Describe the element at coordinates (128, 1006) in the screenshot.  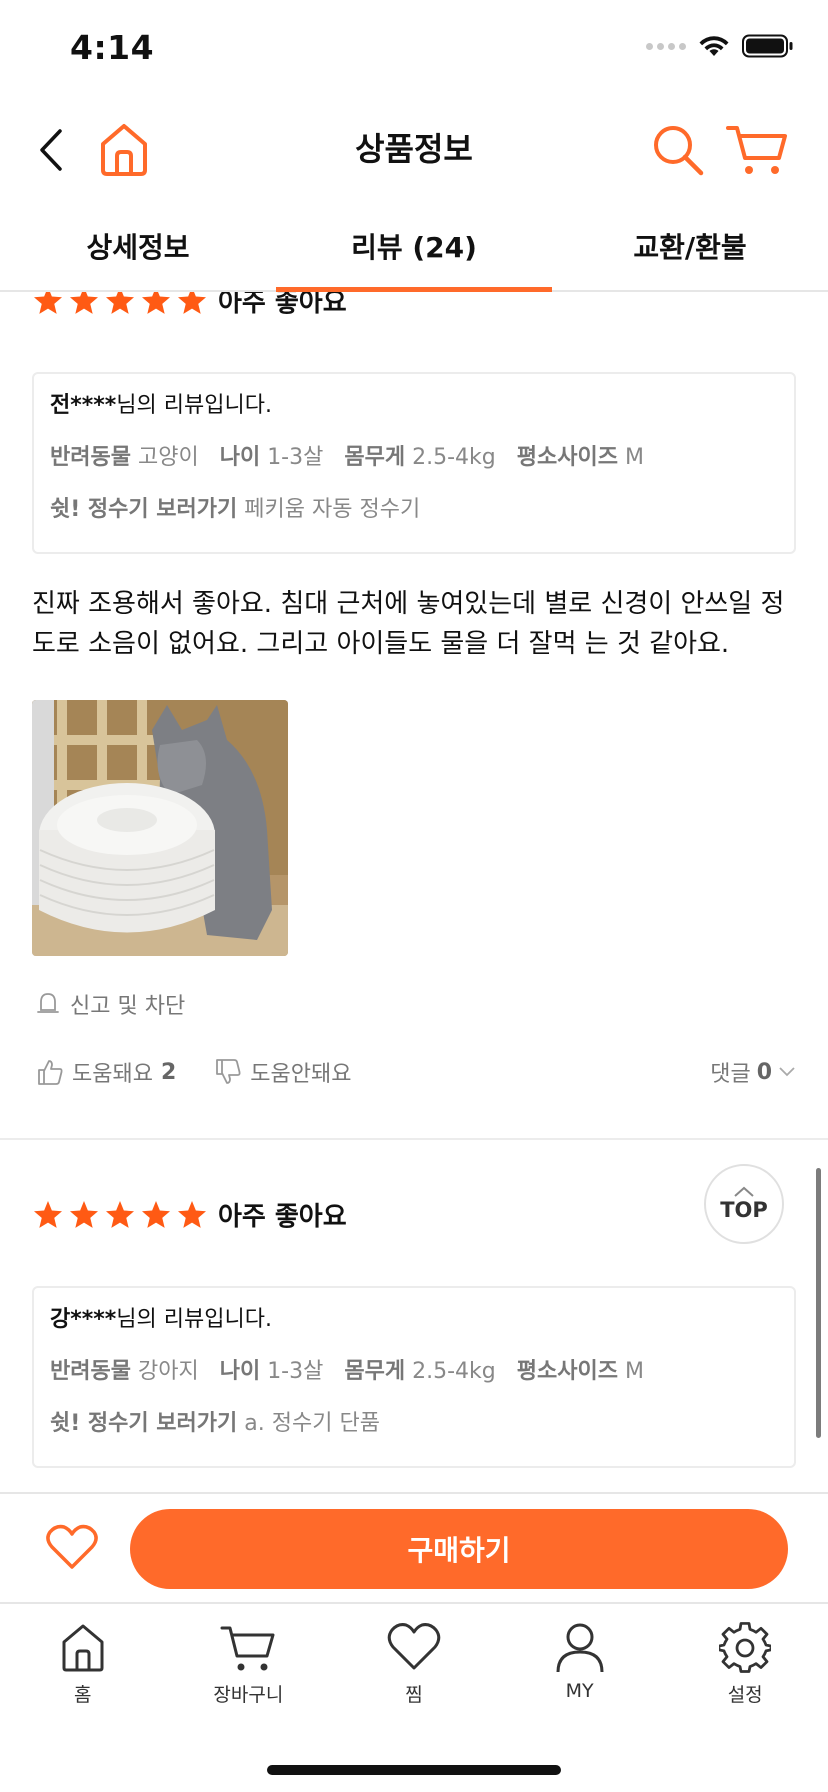
I see `report-label: 신고 및 차단` at that location.